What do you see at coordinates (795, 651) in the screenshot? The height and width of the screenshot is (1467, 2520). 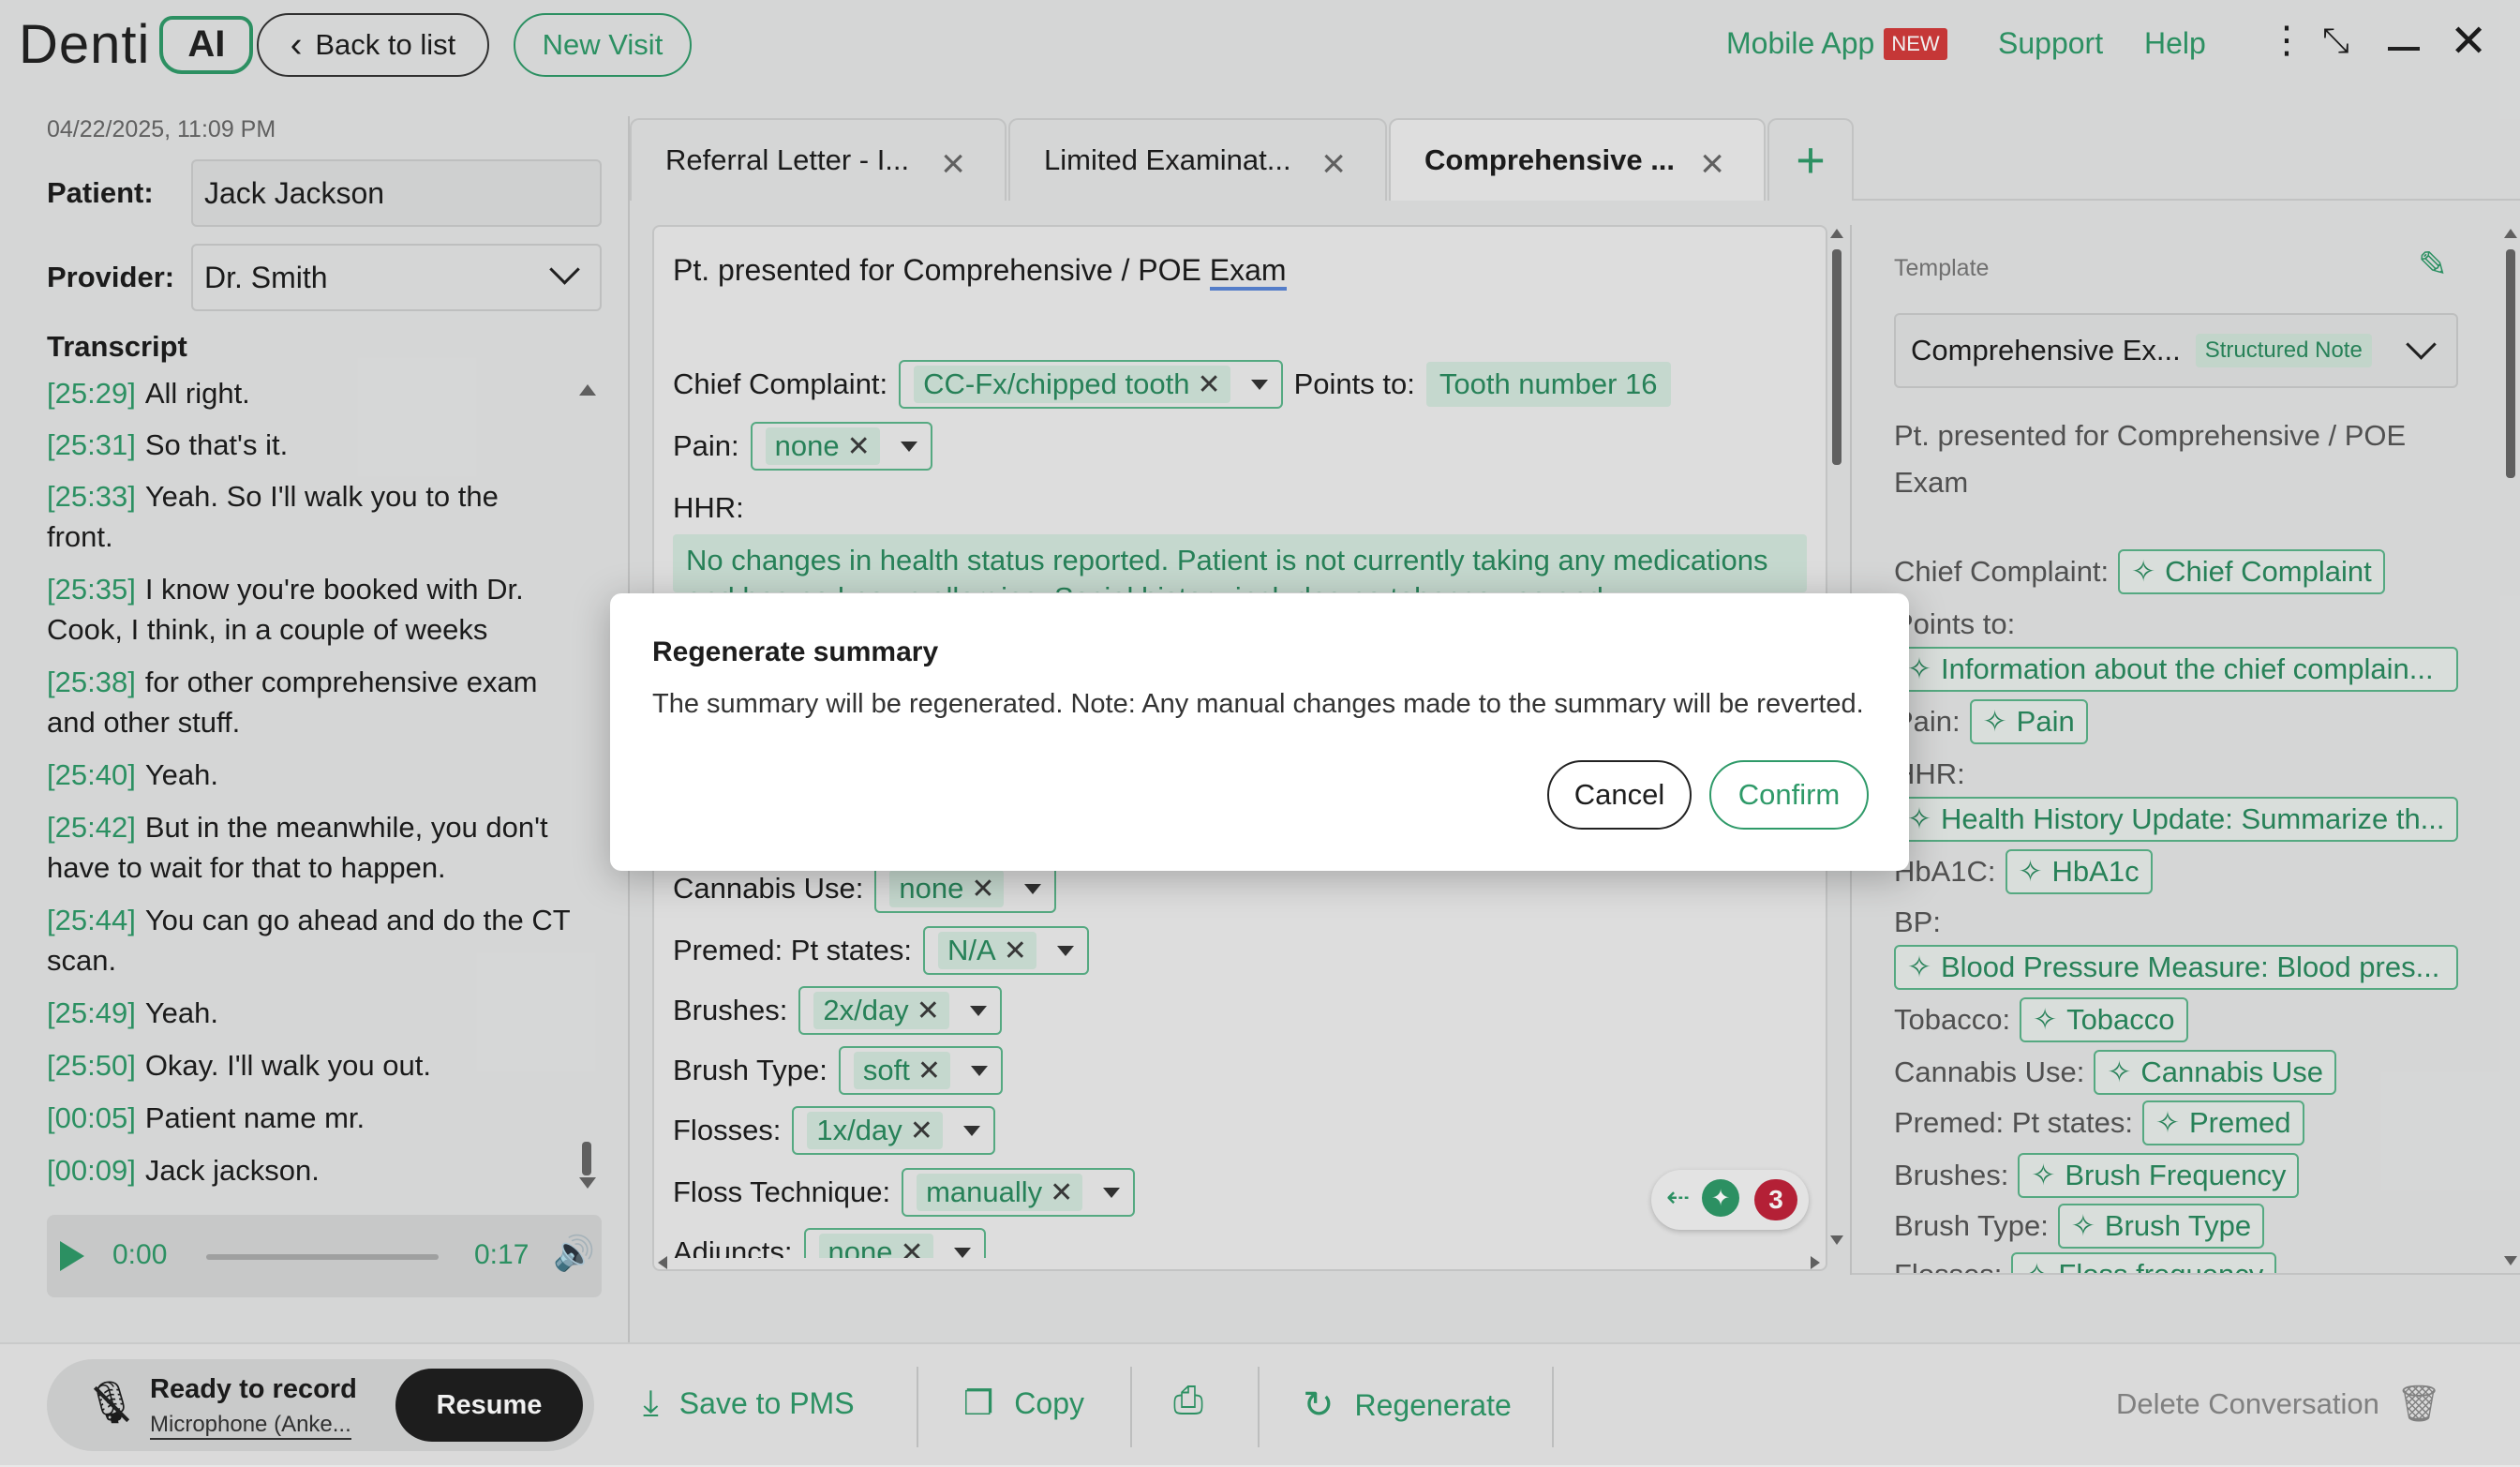 I see `dialog-title: Regenerate summary` at bounding box center [795, 651].